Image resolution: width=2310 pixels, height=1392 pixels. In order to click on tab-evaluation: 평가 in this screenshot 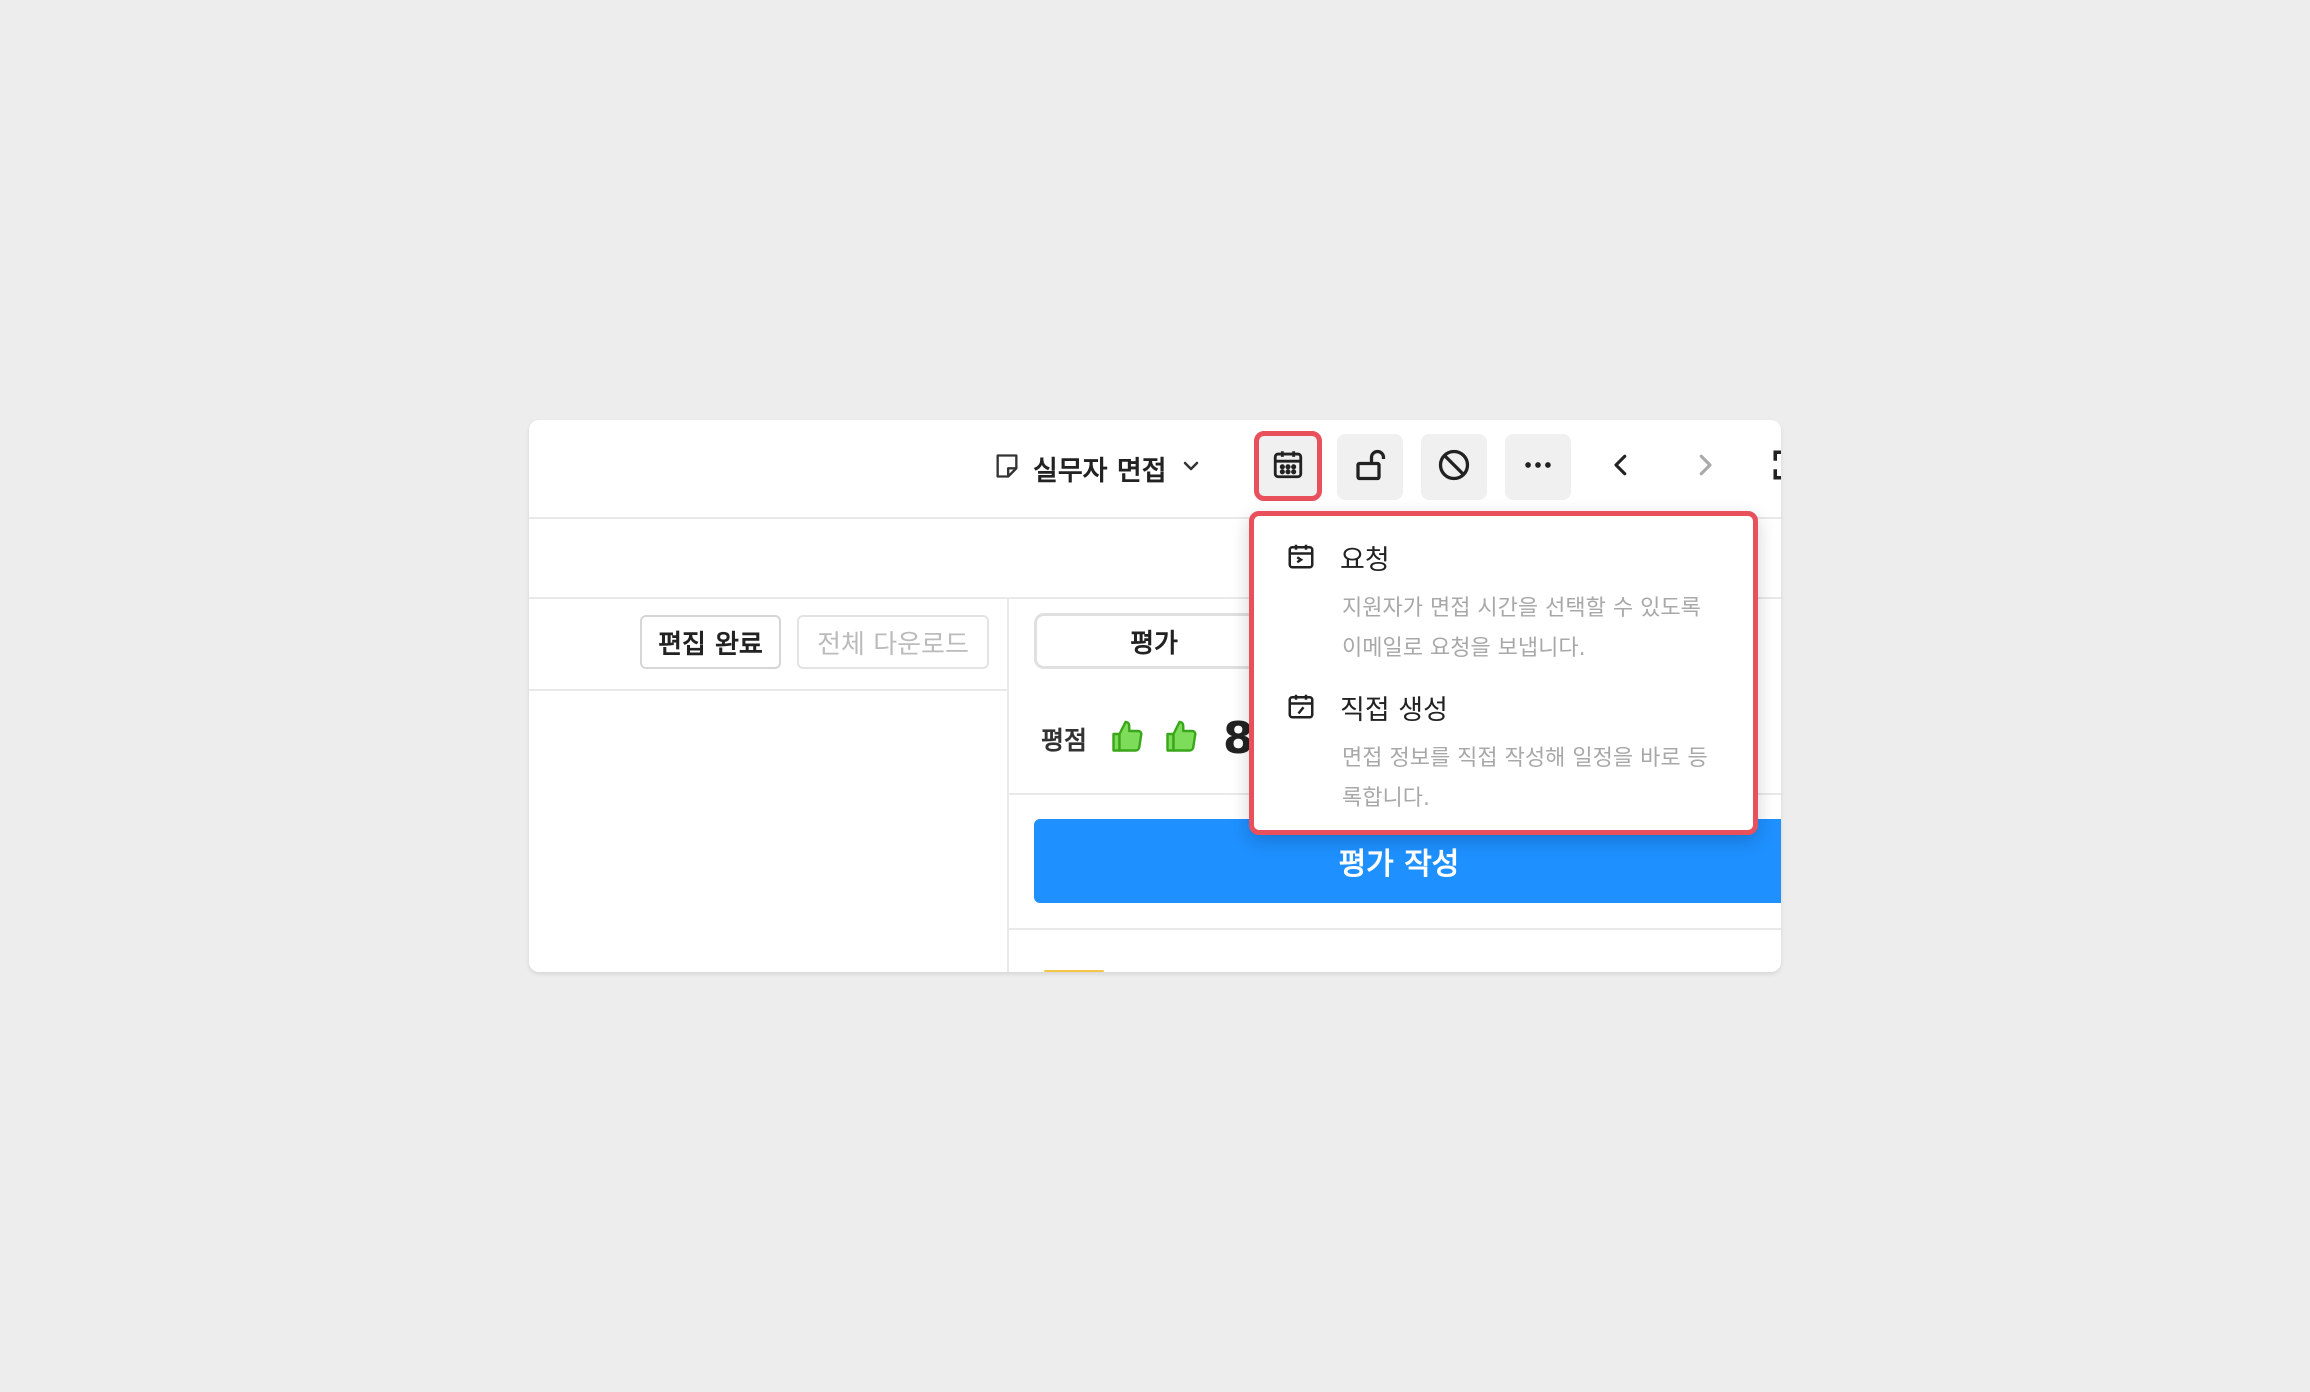, I will do `click(1154, 641)`.